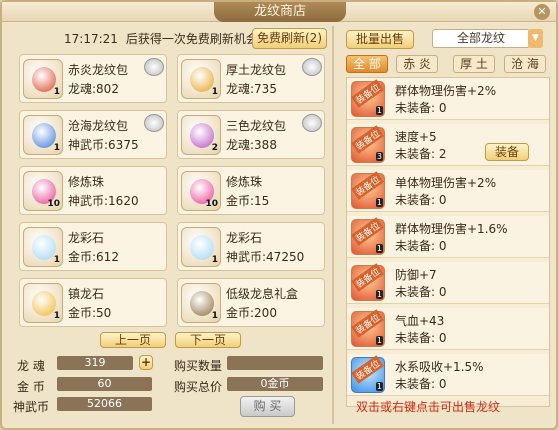  Describe the element at coordinates (439, 367) in the screenshot. I see `pattern-attribute: 水系吸收+1.5%` at that location.